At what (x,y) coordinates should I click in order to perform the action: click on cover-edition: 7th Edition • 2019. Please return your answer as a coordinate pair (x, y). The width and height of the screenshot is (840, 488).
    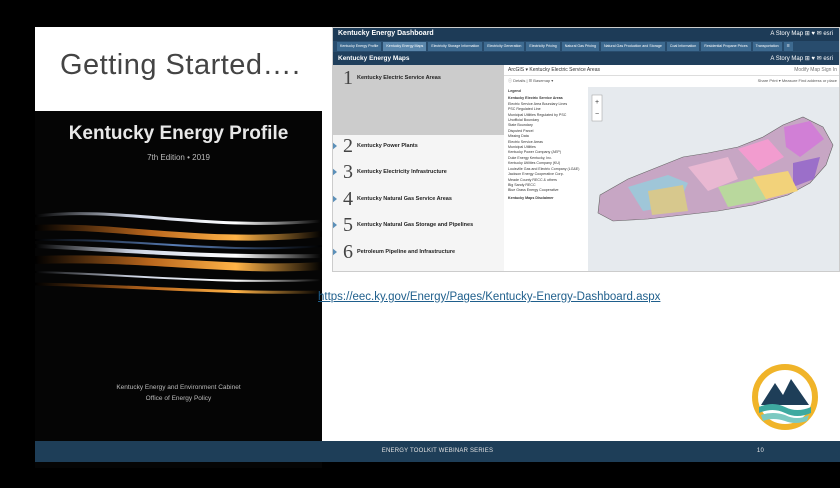
    Looking at the image, I should click on (178, 157).